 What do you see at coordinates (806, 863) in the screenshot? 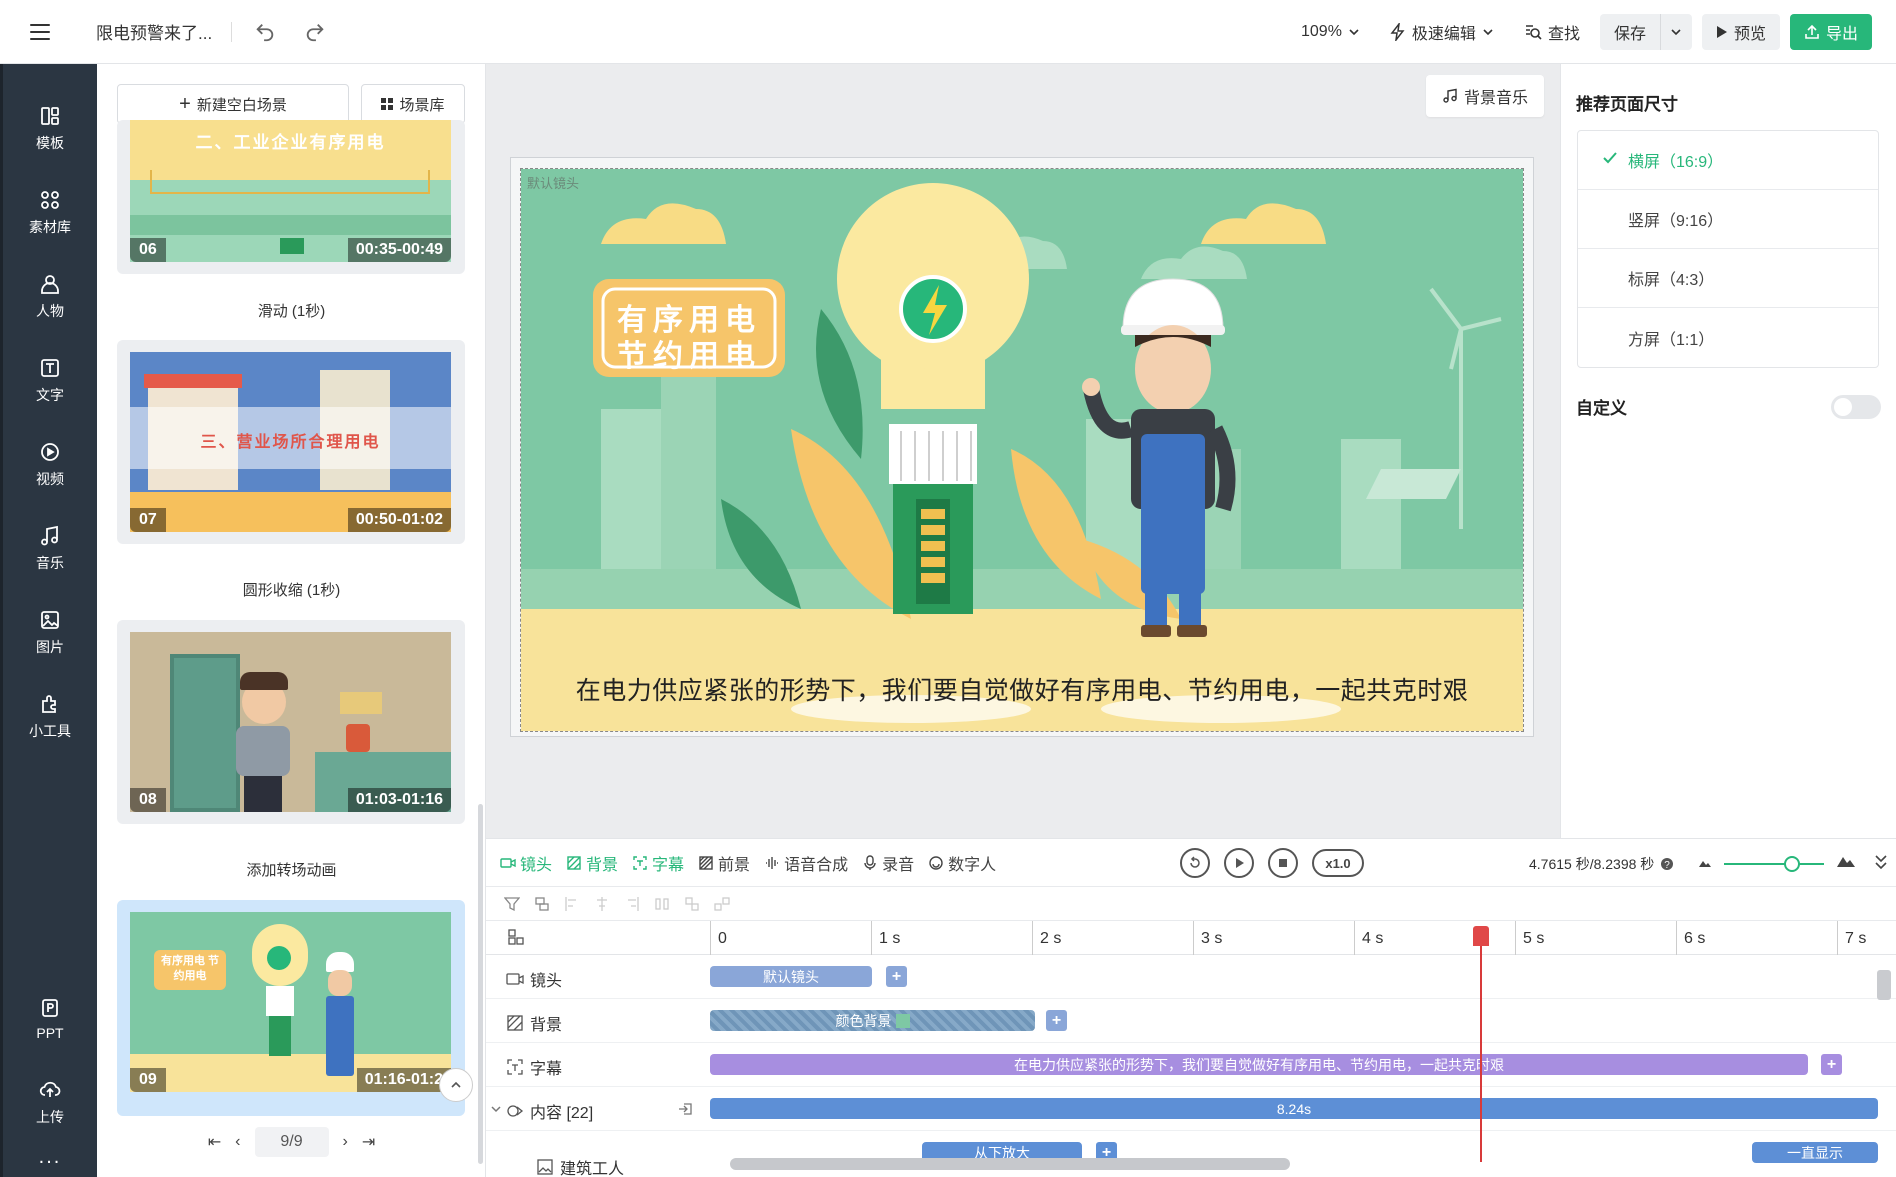
I see `tab-tts: 语音合成` at bounding box center [806, 863].